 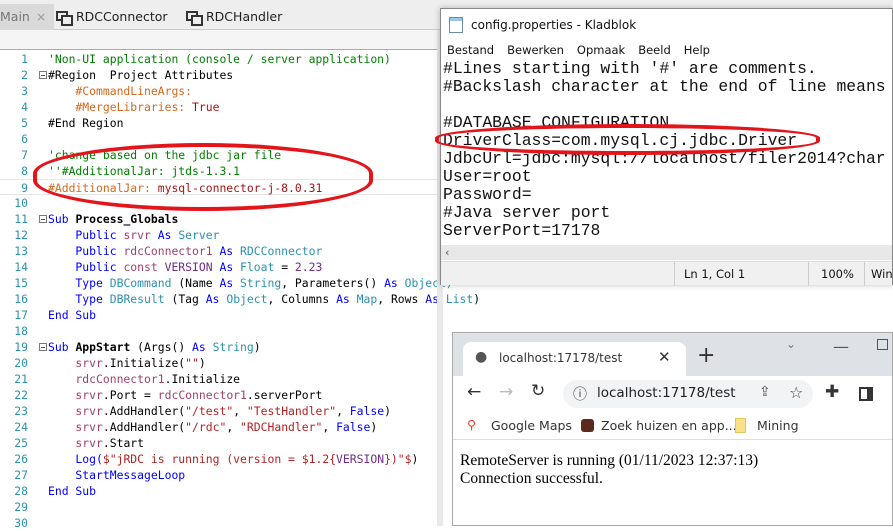 What do you see at coordinates (627, 139) in the screenshot?
I see `annotation-ellipse` at bounding box center [627, 139].